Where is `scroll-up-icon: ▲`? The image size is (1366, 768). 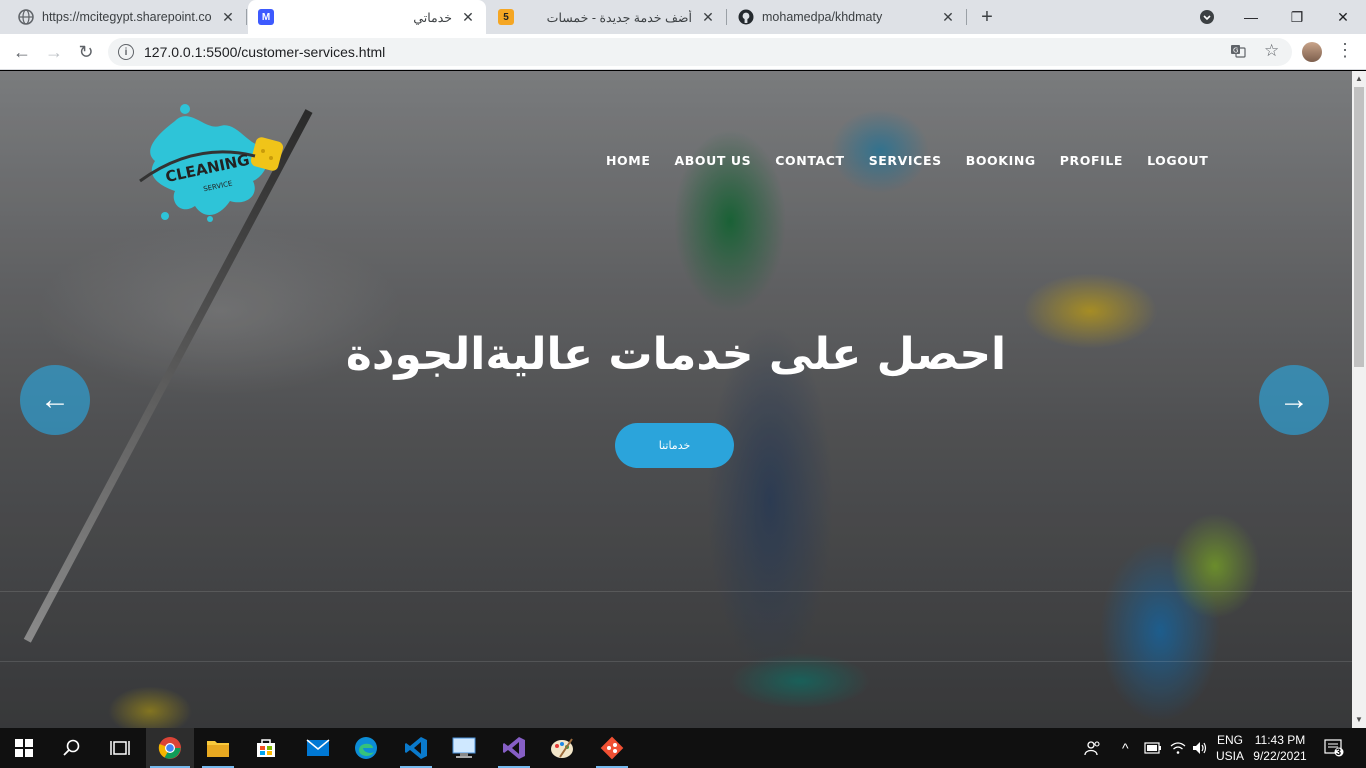 scroll-up-icon: ▲ is located at coordinates (1359, 78).